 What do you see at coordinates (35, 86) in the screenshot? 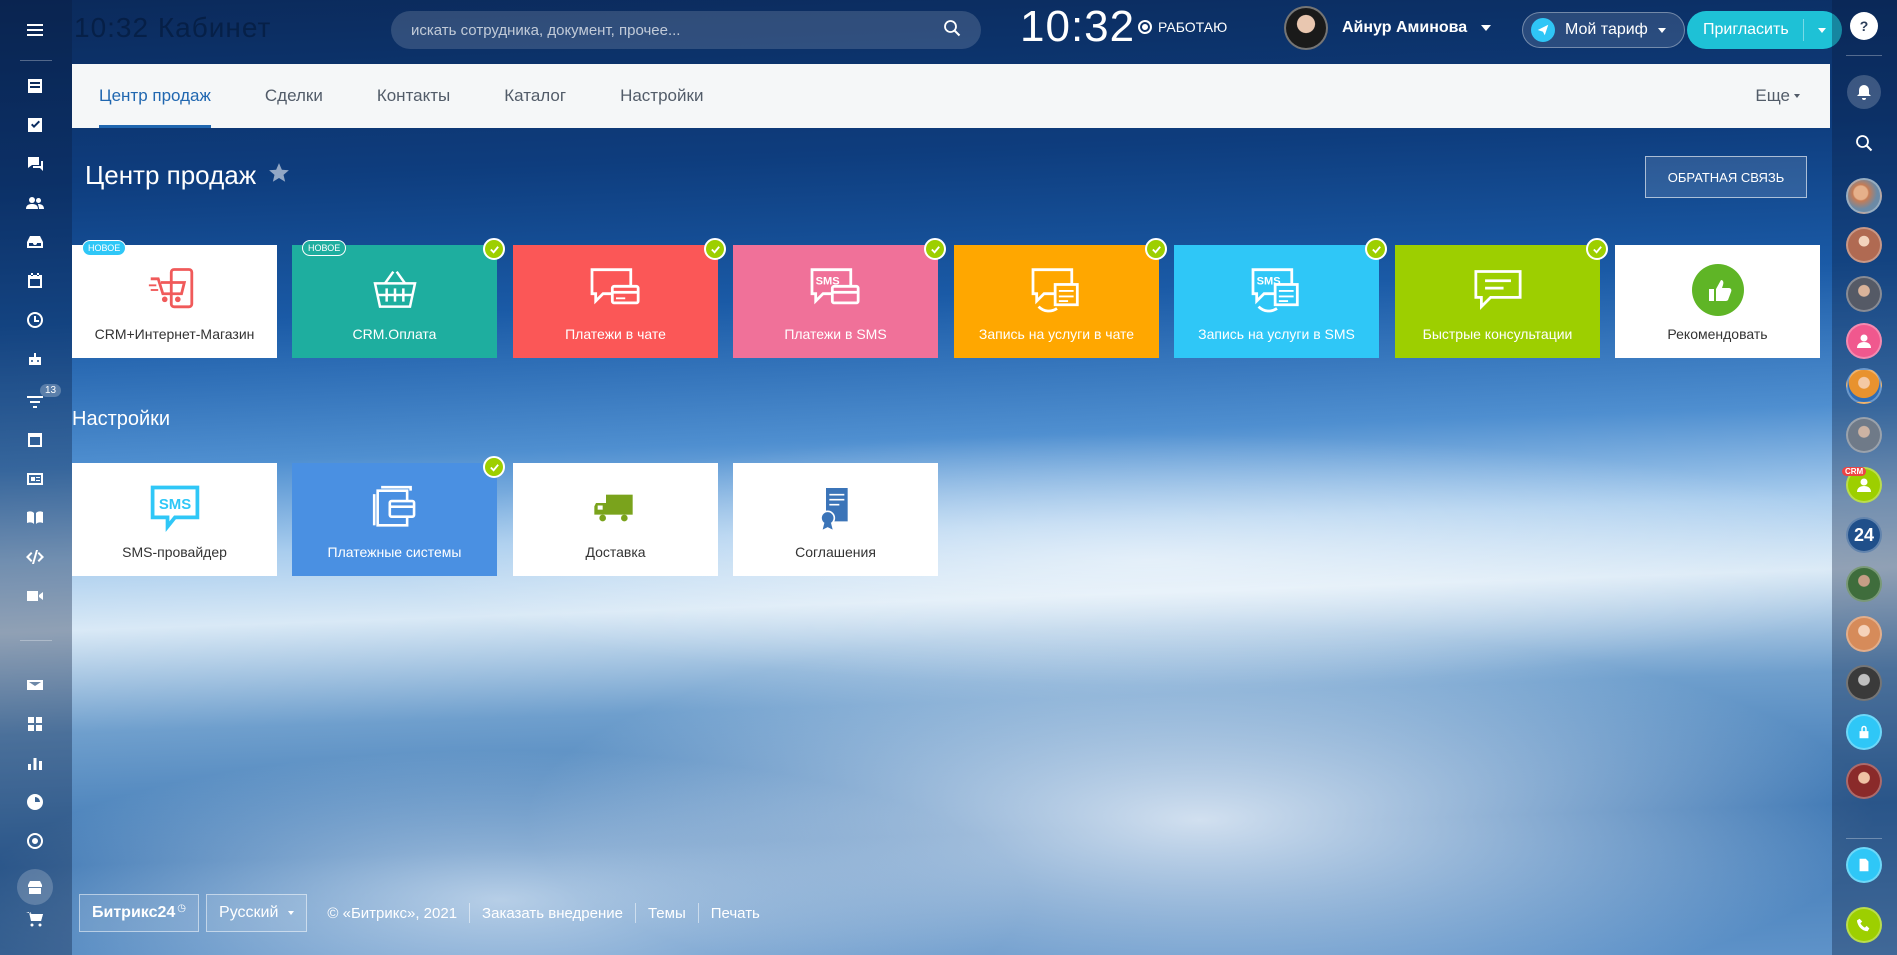
I see `news-icon` at bounding box center [35, 86].